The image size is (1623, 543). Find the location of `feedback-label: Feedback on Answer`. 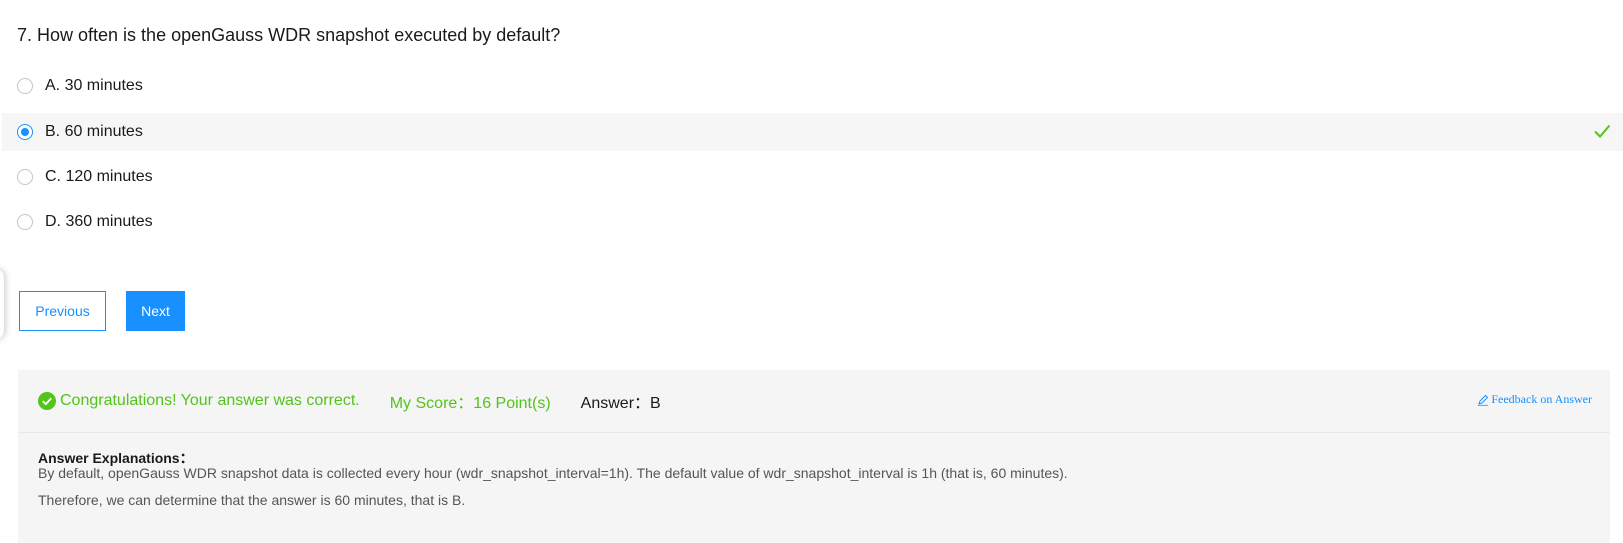

feedback-label: Feedback on Answer is located at coordinates (1541, 399).